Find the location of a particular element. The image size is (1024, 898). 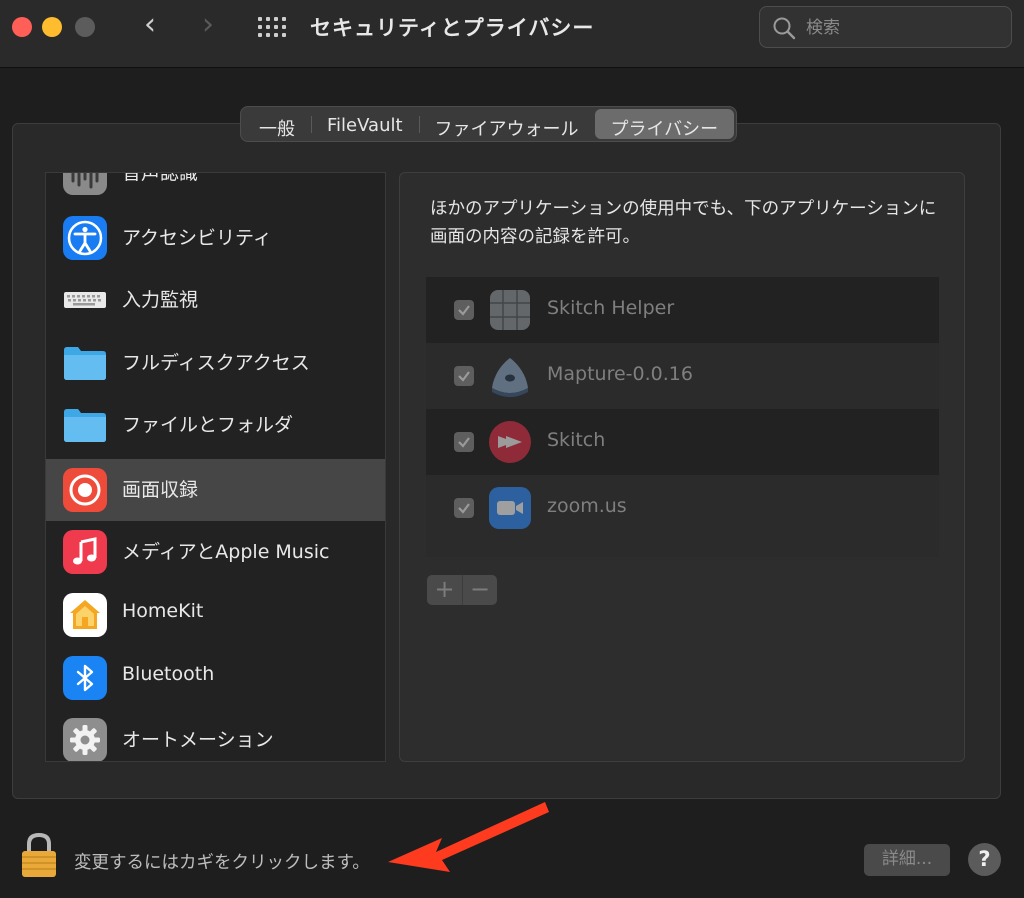

mapture-icon is located at coordinates (510, 377).